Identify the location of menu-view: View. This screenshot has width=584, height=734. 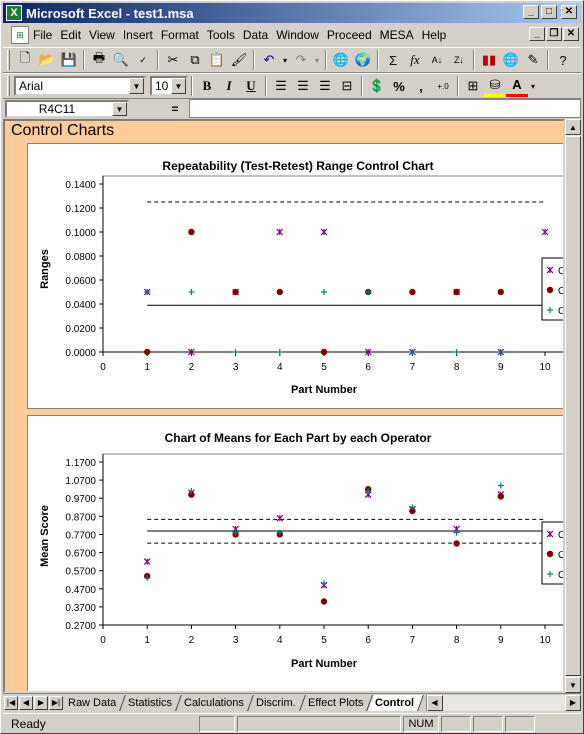
(105, 35).